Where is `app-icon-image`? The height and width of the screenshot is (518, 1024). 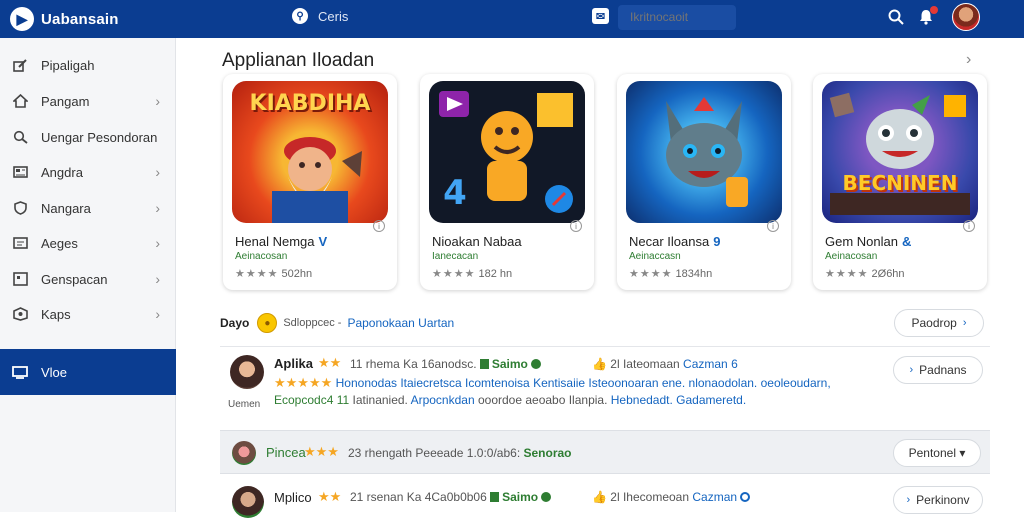 app-icon-image is located at coordinates (704, 152).